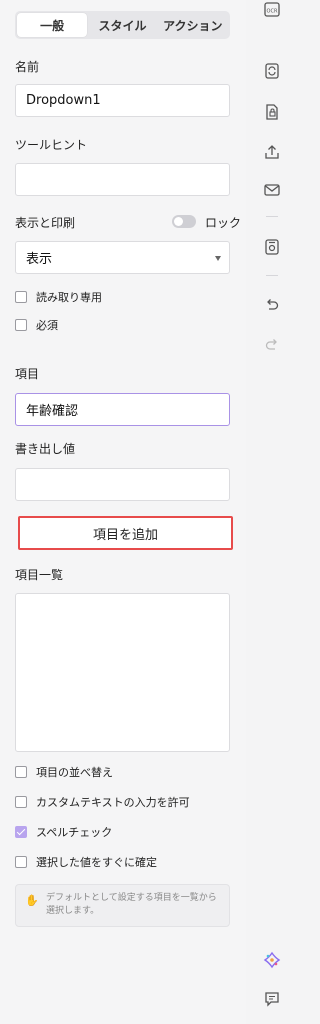 The height and width of the screenshot is (1024, 320). Describe the element at coordinates (21, 802) in the screenshot. I see `custom-text-checkbox-box` at that location.